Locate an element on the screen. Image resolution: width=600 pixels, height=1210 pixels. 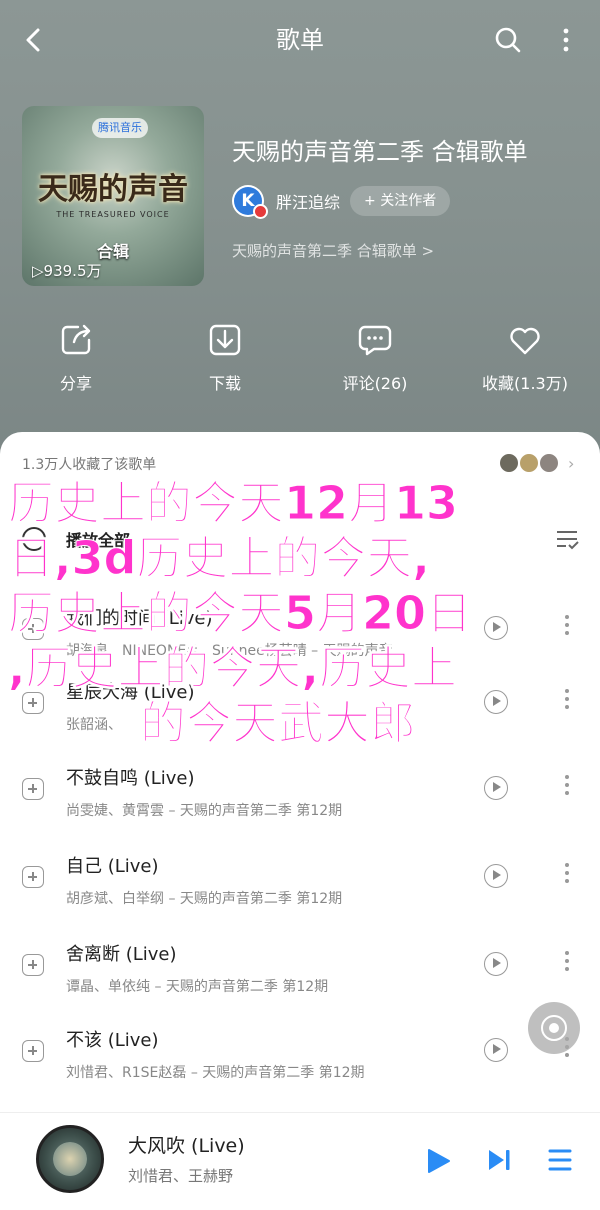
play-icon is located at coordinates (438, 1161).